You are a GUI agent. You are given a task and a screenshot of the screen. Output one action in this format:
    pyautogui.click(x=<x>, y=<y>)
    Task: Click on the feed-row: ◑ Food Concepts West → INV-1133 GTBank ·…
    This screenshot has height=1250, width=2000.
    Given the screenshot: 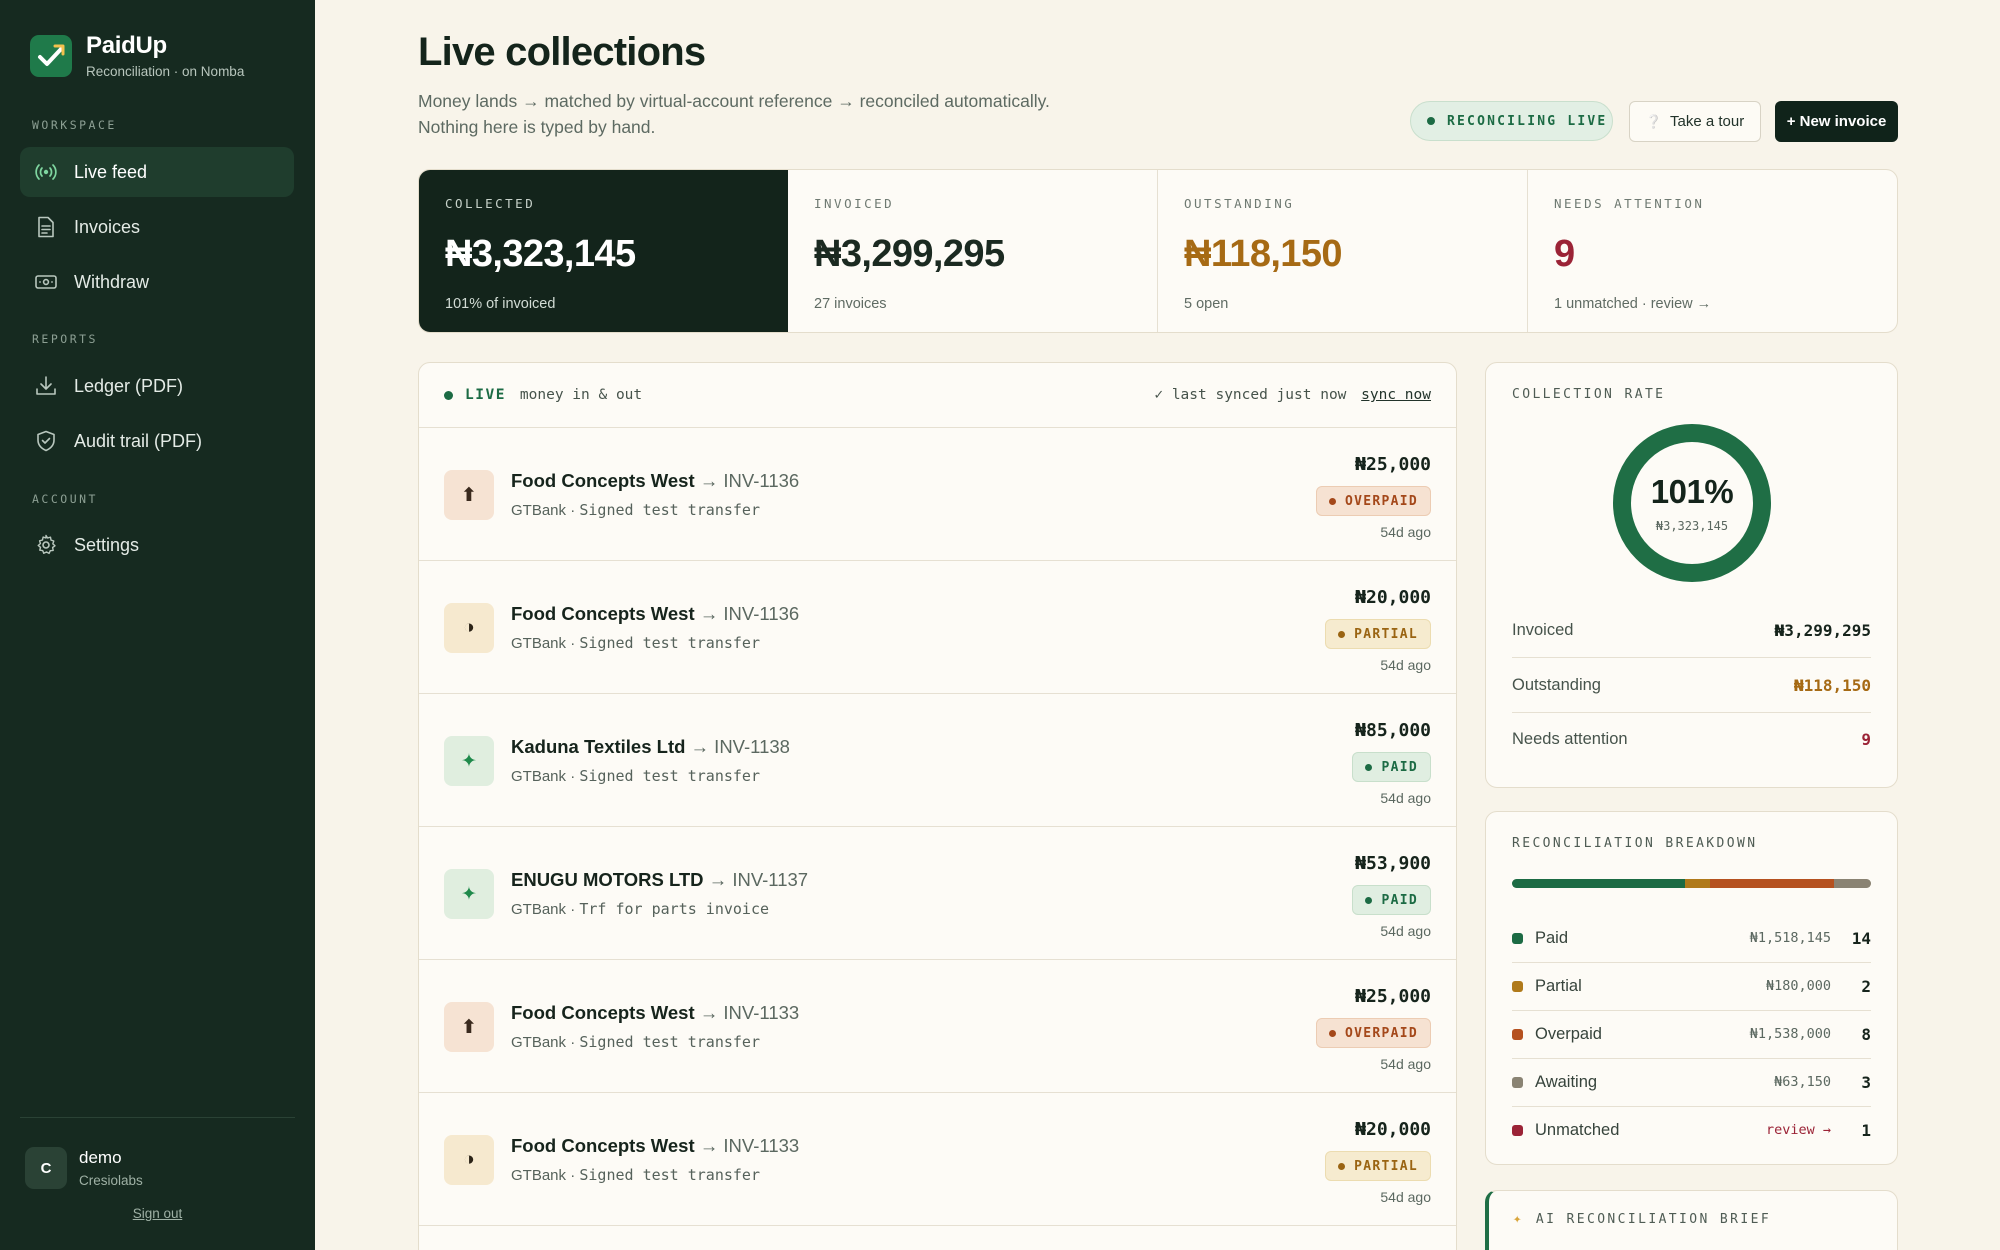 What is the action you would take?
    pyautogui.click(x=937, y=1159)
    